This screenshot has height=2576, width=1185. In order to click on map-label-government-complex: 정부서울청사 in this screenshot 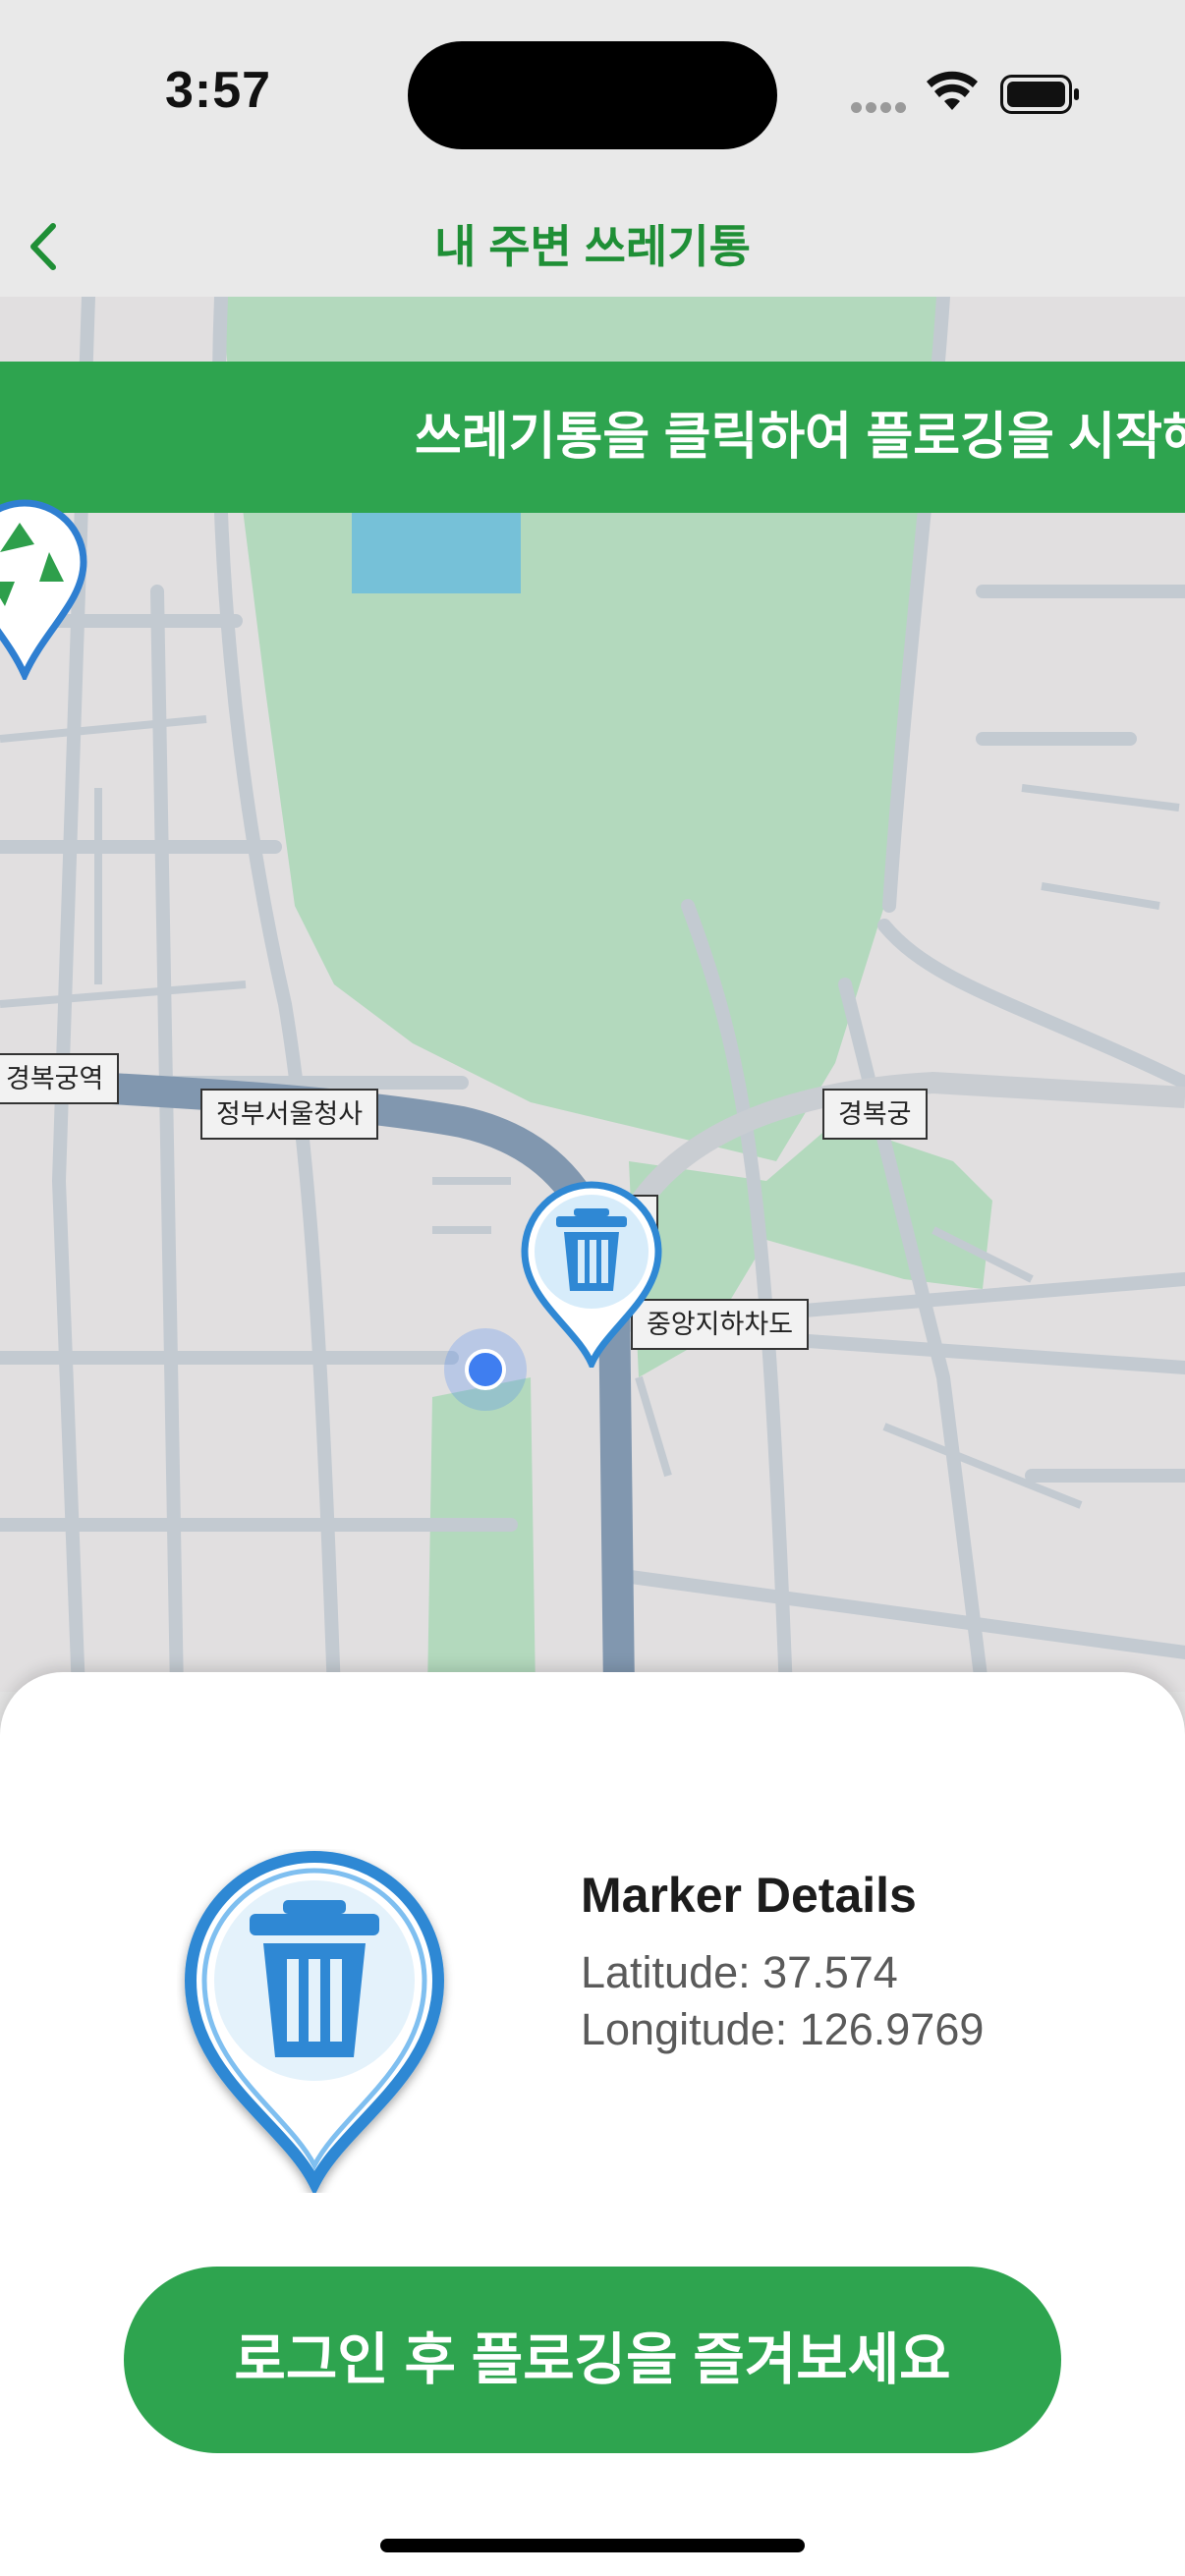, I will do `click(289, 1114)`.